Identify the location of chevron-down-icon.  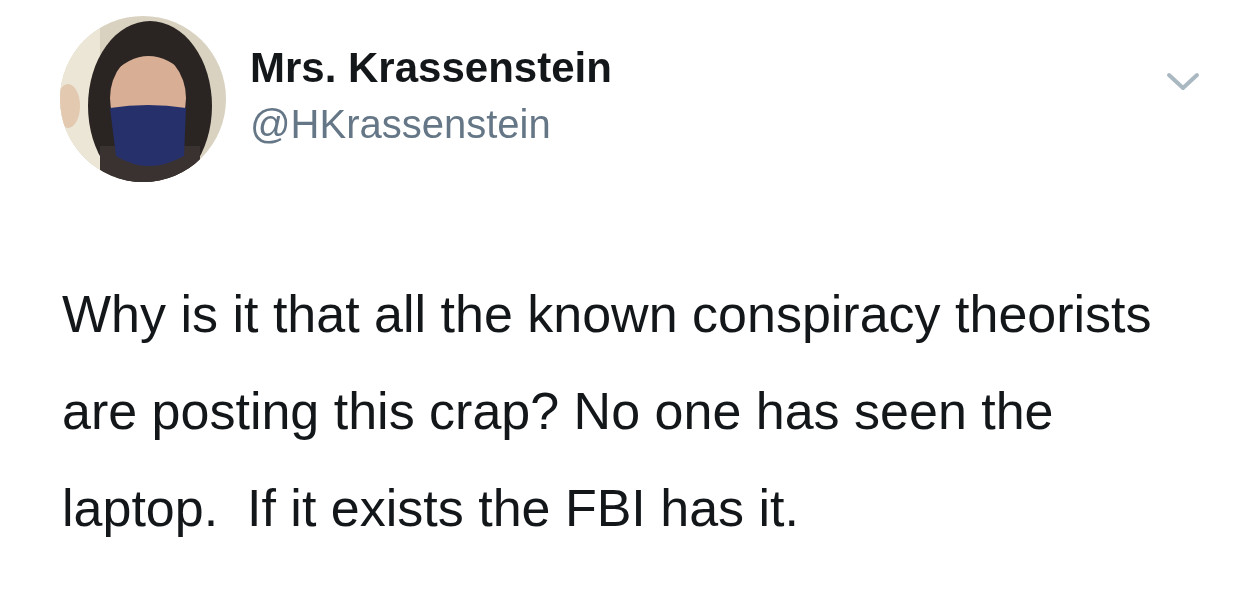
(1183, 82).